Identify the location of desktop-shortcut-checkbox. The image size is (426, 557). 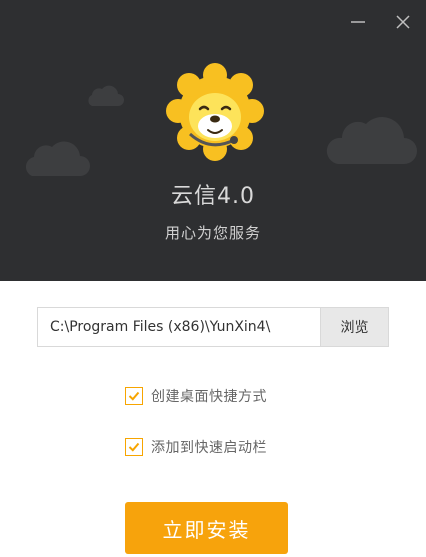
(134, 396).